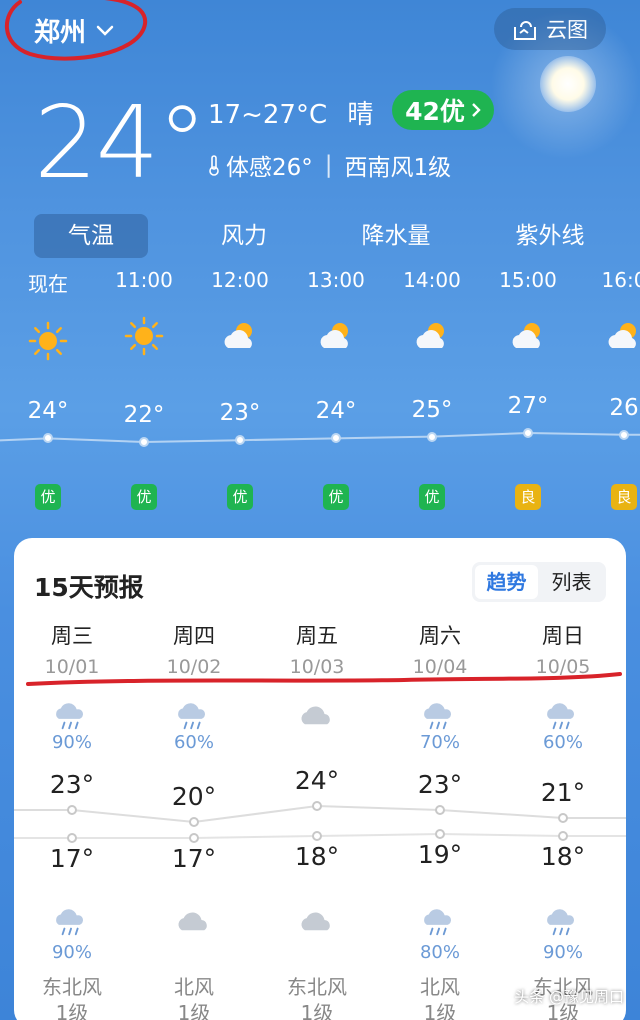 The width and height of the screenshot is (640, 1020). I want to click on aqi-badge: 42优, so click(443, 110).